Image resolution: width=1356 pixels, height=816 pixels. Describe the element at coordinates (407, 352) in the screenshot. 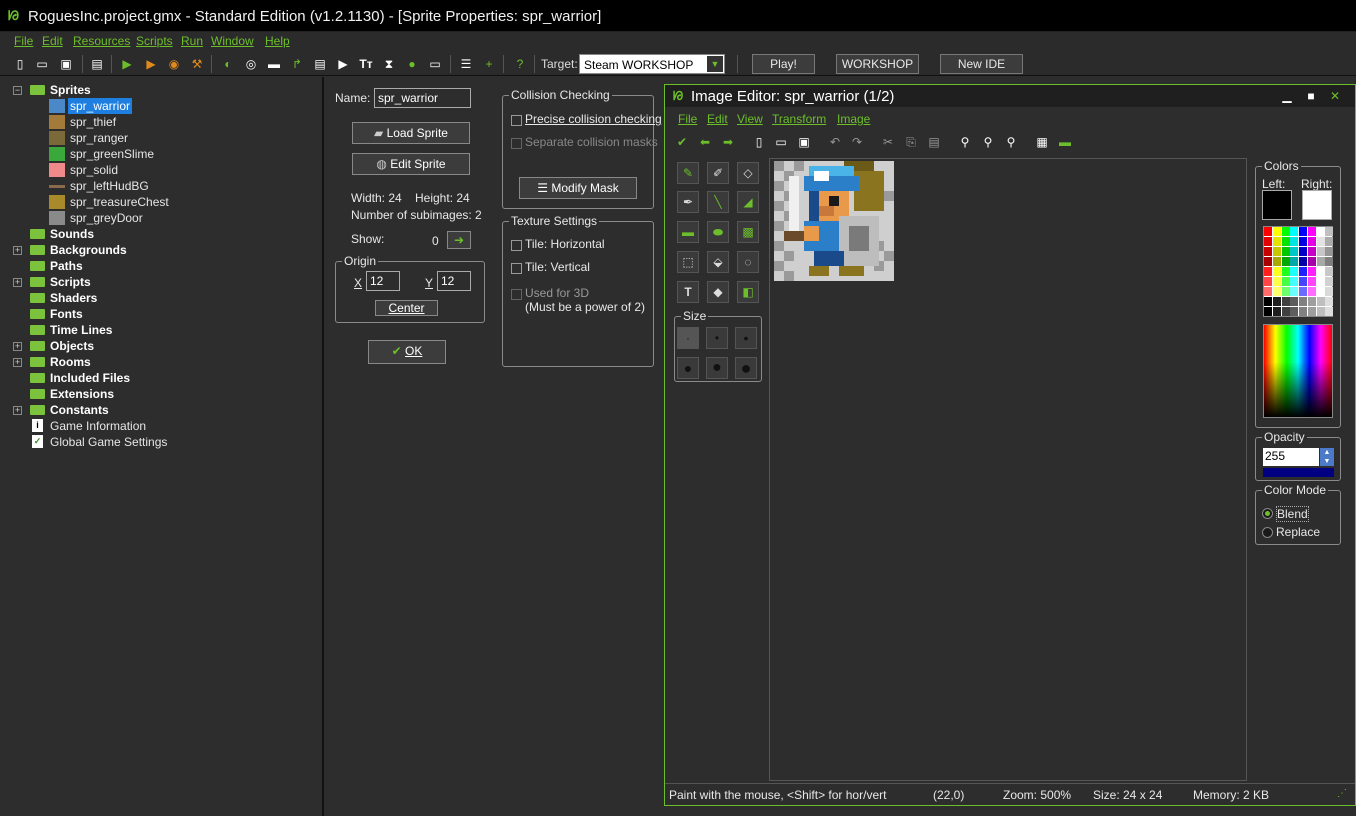

I see `ok-button: ✔ OK` at that location.